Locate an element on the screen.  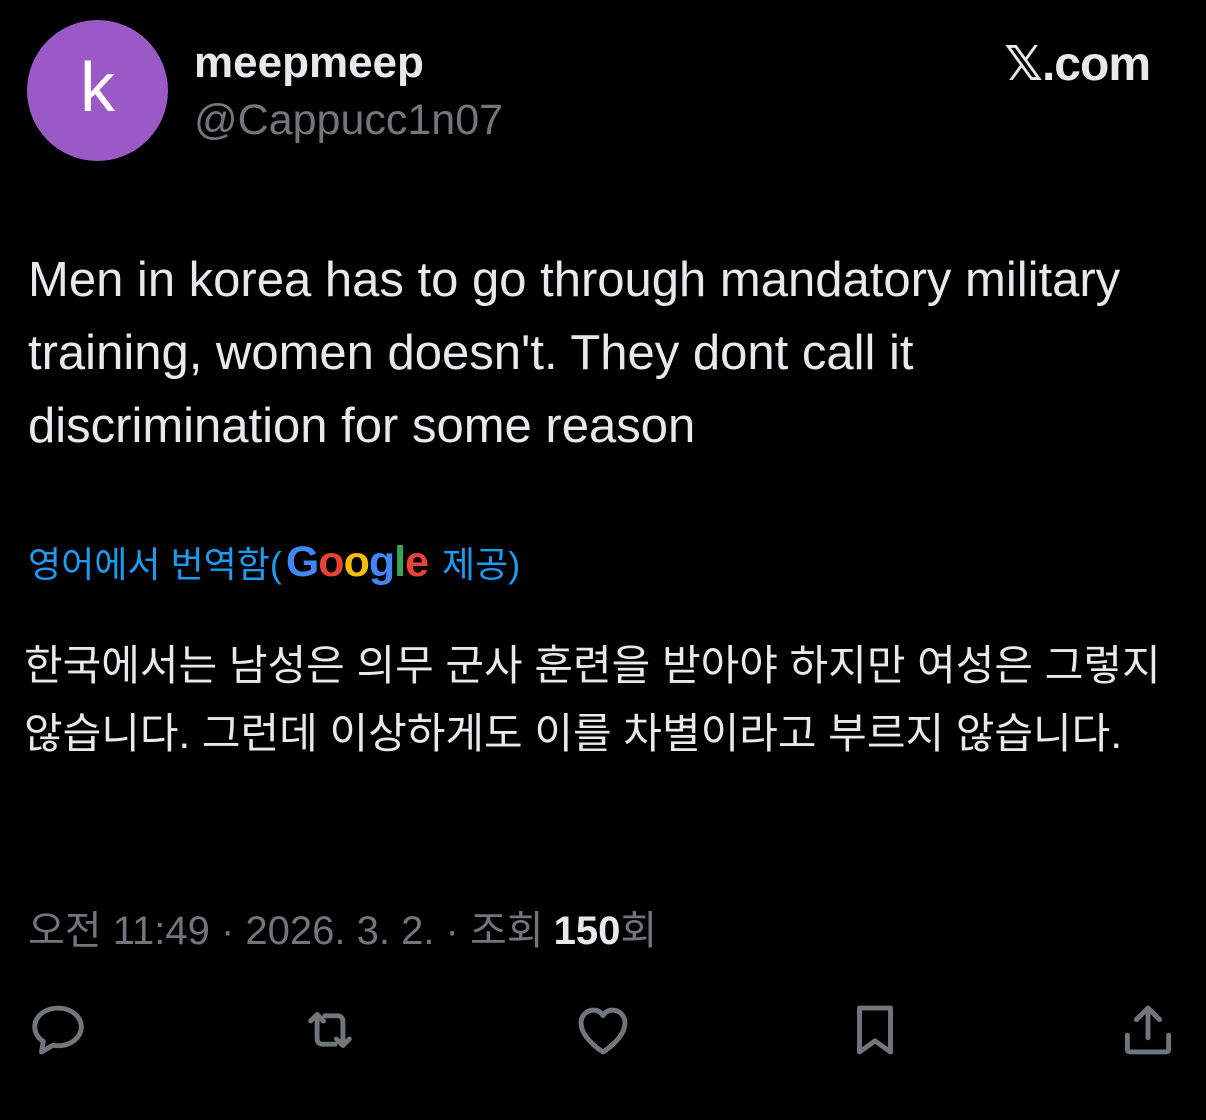
retweet-icon is located at coordinates (330, 1030).